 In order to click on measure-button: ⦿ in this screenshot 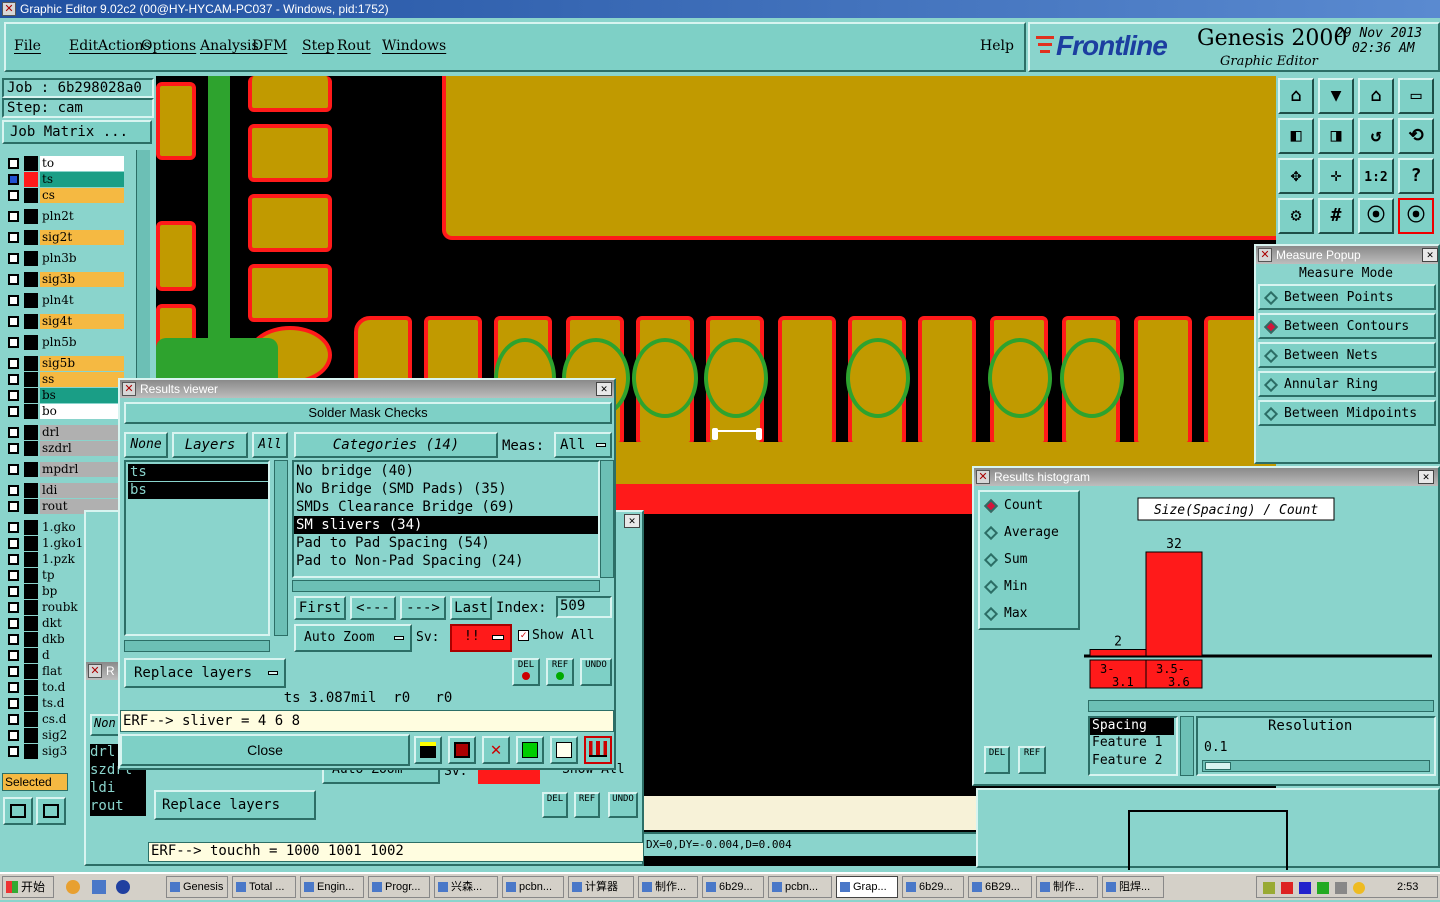, I will do `click(1376, 216)`.